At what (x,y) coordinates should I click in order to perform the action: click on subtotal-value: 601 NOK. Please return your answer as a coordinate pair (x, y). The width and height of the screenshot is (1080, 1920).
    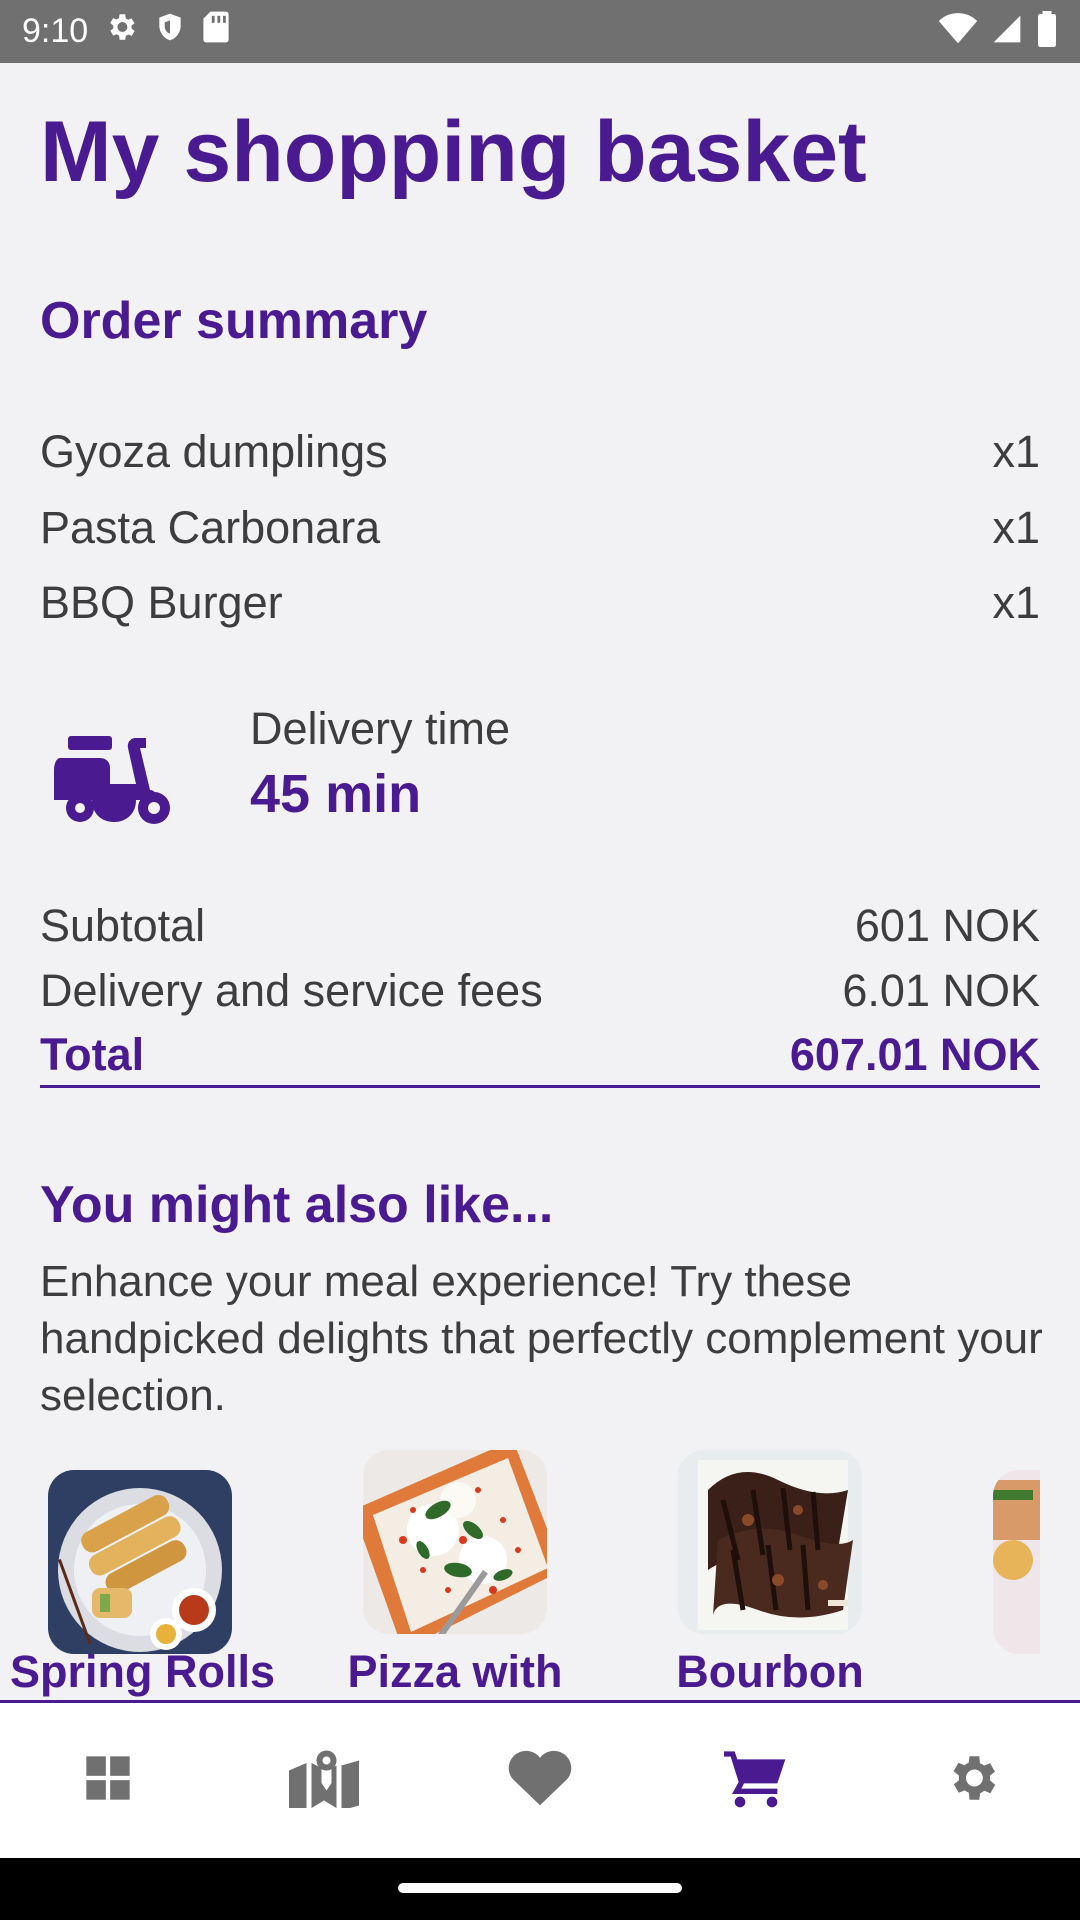
    Looking at the image, I should click on (947, 925).